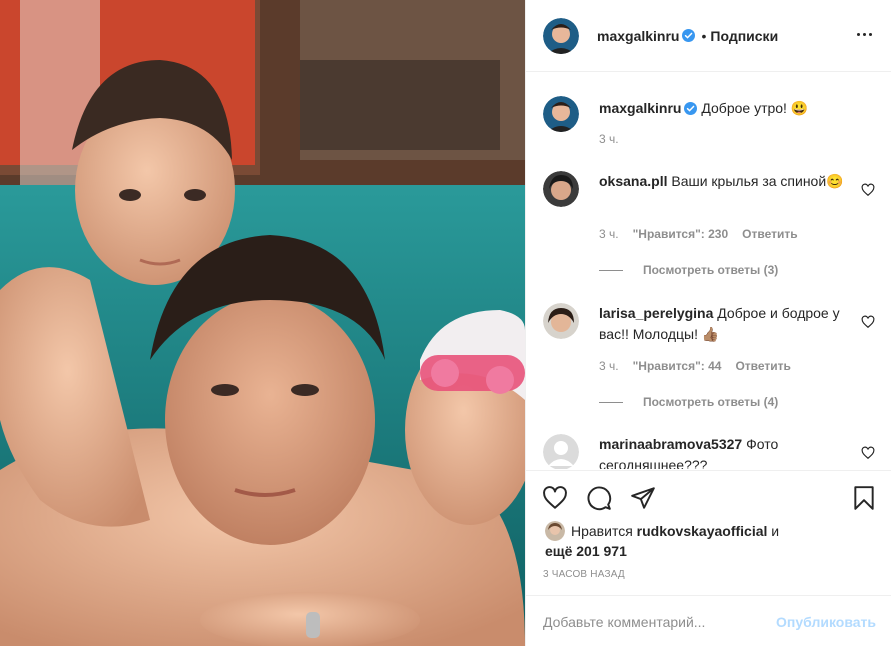 The width and height of the screenshot is (891, 647). I want to click on follow-button: Подписки, so click(744, 36).